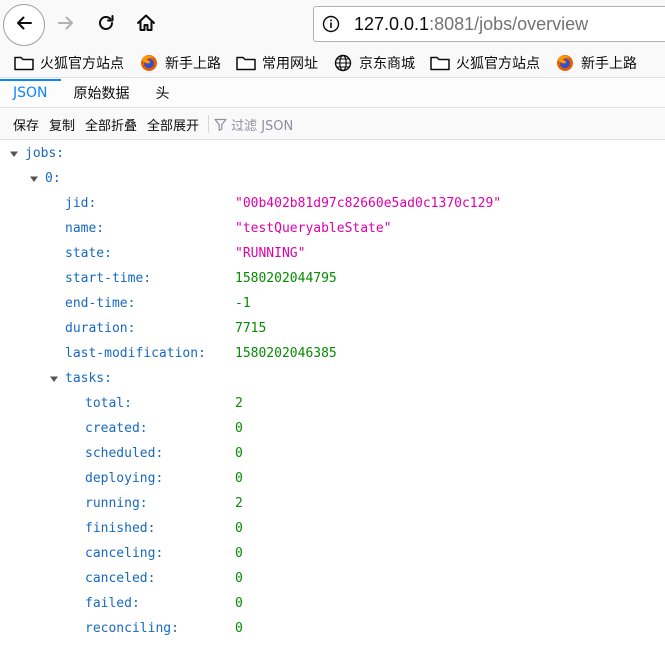 Image resolution: width=665 pixels, height=651 pixels. I want to click on tree-row: deploying: 0, so click(332, 478).